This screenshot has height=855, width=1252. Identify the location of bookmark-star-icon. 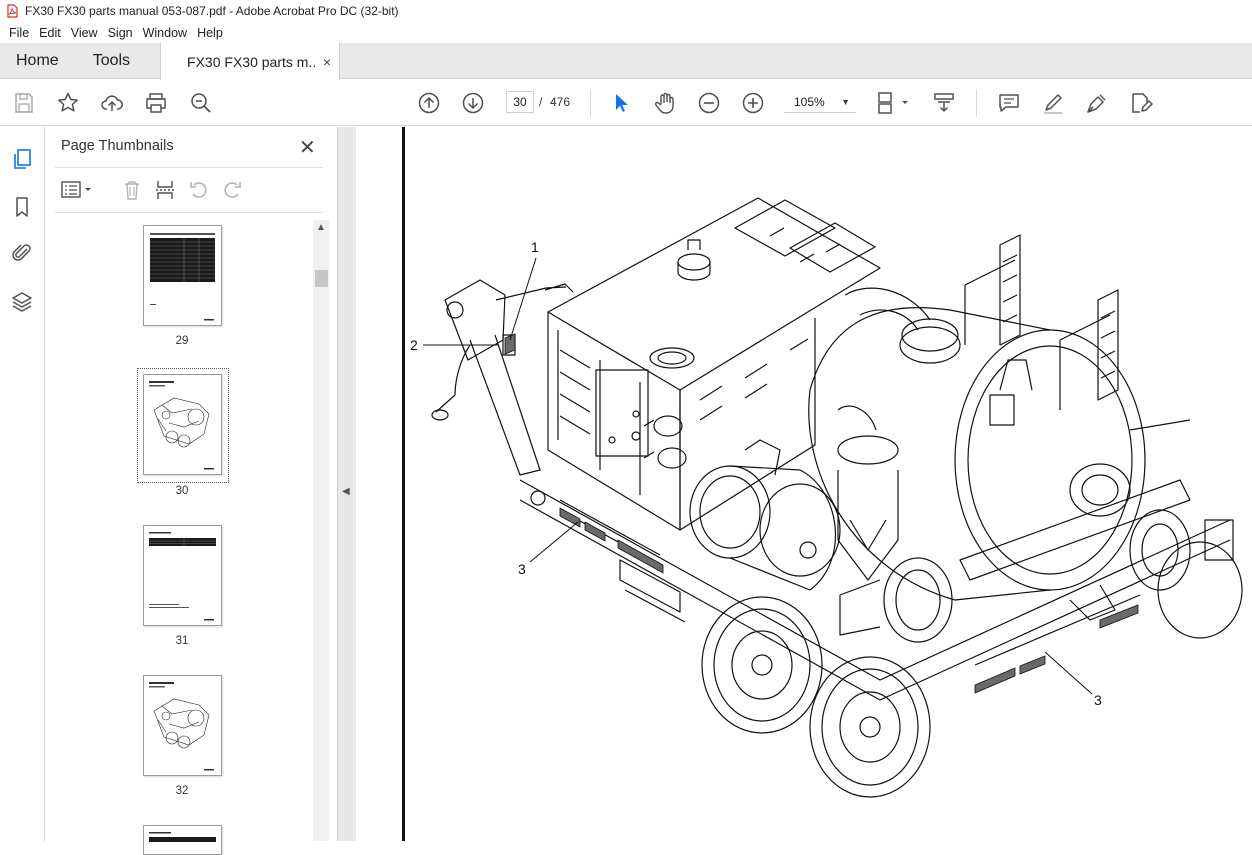
(68, 103).